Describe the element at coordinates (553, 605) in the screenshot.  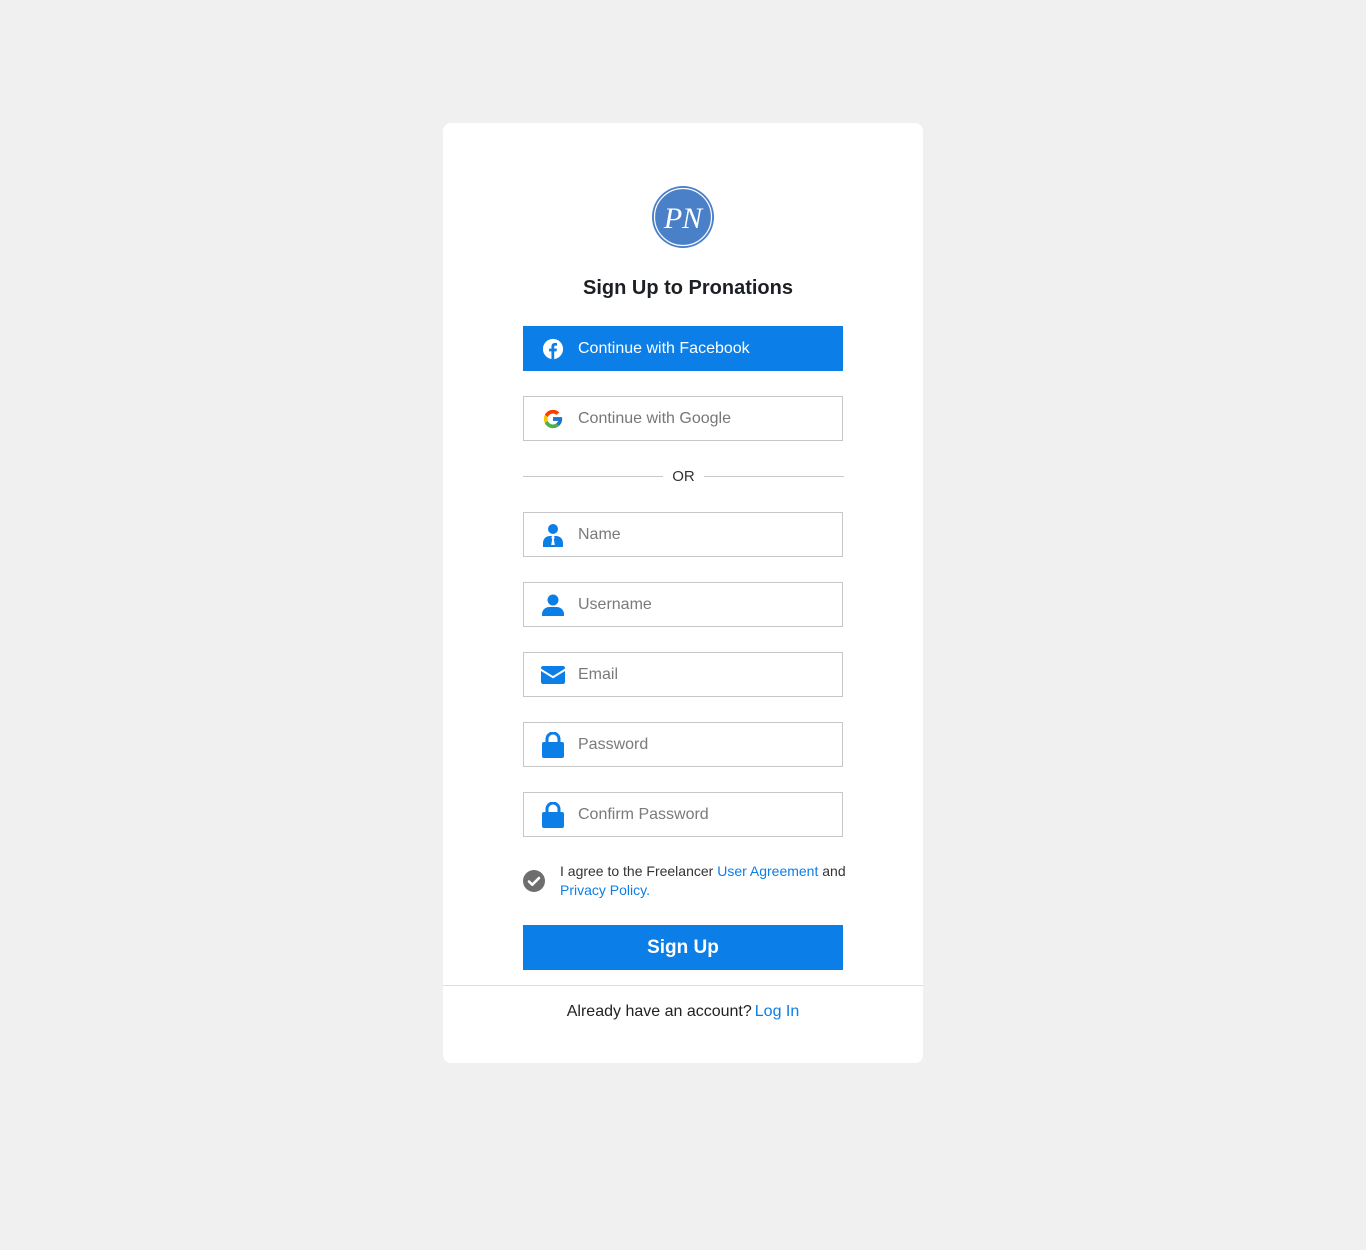
I see `user-icon` at that location.